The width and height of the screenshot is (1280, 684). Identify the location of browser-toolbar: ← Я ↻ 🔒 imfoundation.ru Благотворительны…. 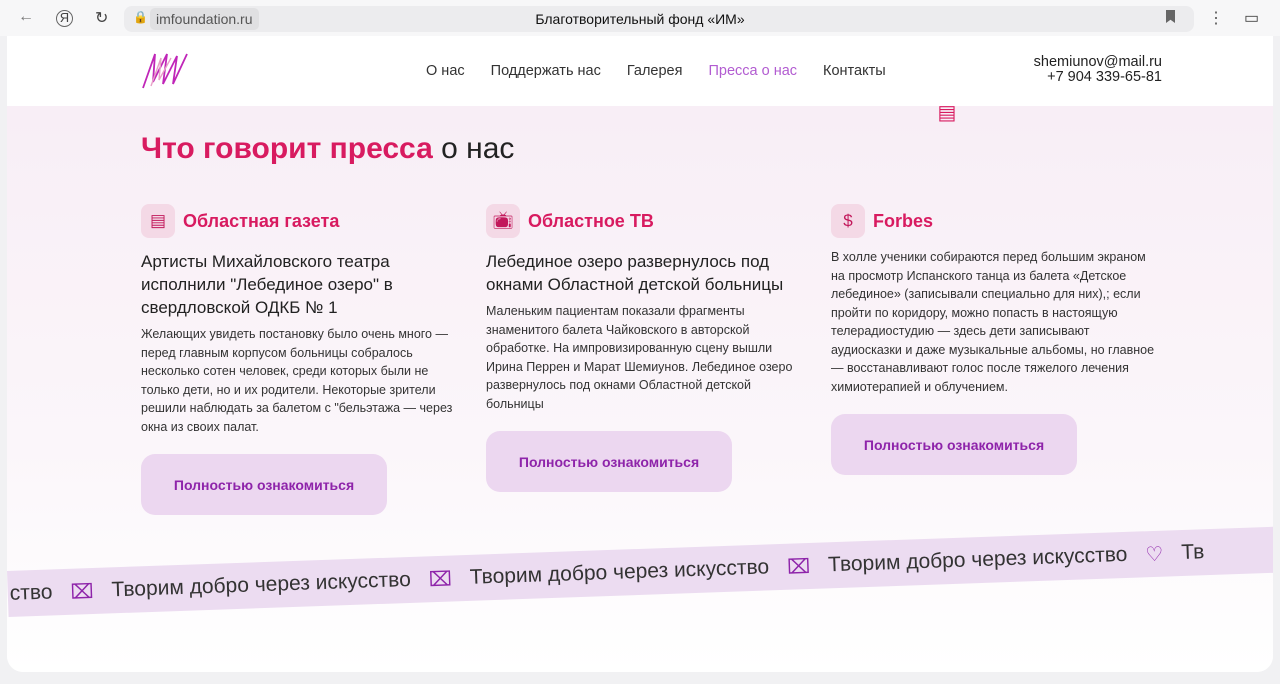
(640, 18).